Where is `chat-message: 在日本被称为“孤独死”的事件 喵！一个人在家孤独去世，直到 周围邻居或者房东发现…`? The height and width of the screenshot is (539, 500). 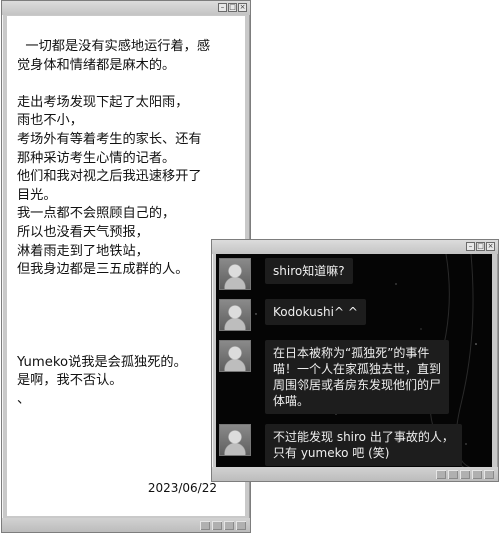 chat-message: 在日本被称为“孤独死”的事件 喵！一个人在家孤独去世，直到 周围邻居或者房东发现… is located at coordinates (334, 377).